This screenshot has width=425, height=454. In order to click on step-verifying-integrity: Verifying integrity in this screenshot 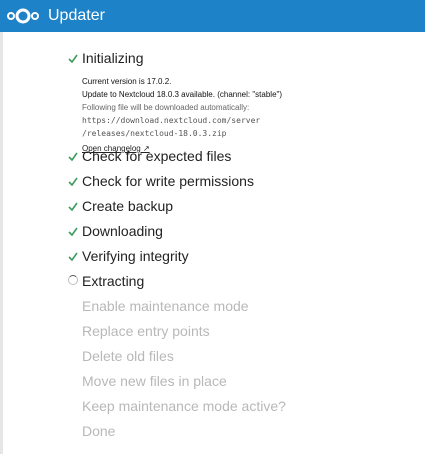, I will do `click(243, 259)`.